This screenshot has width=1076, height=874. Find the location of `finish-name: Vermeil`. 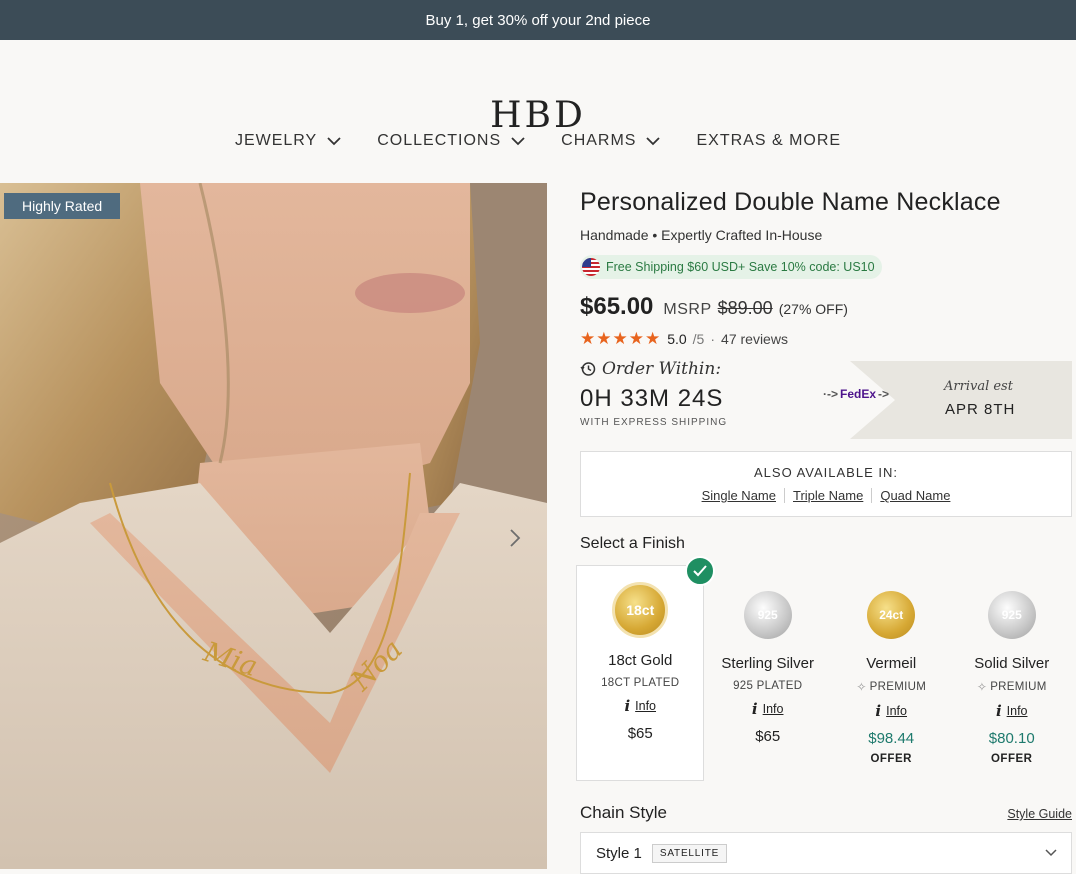

finish-name: Vermeil is located at coordinates (891, 663).